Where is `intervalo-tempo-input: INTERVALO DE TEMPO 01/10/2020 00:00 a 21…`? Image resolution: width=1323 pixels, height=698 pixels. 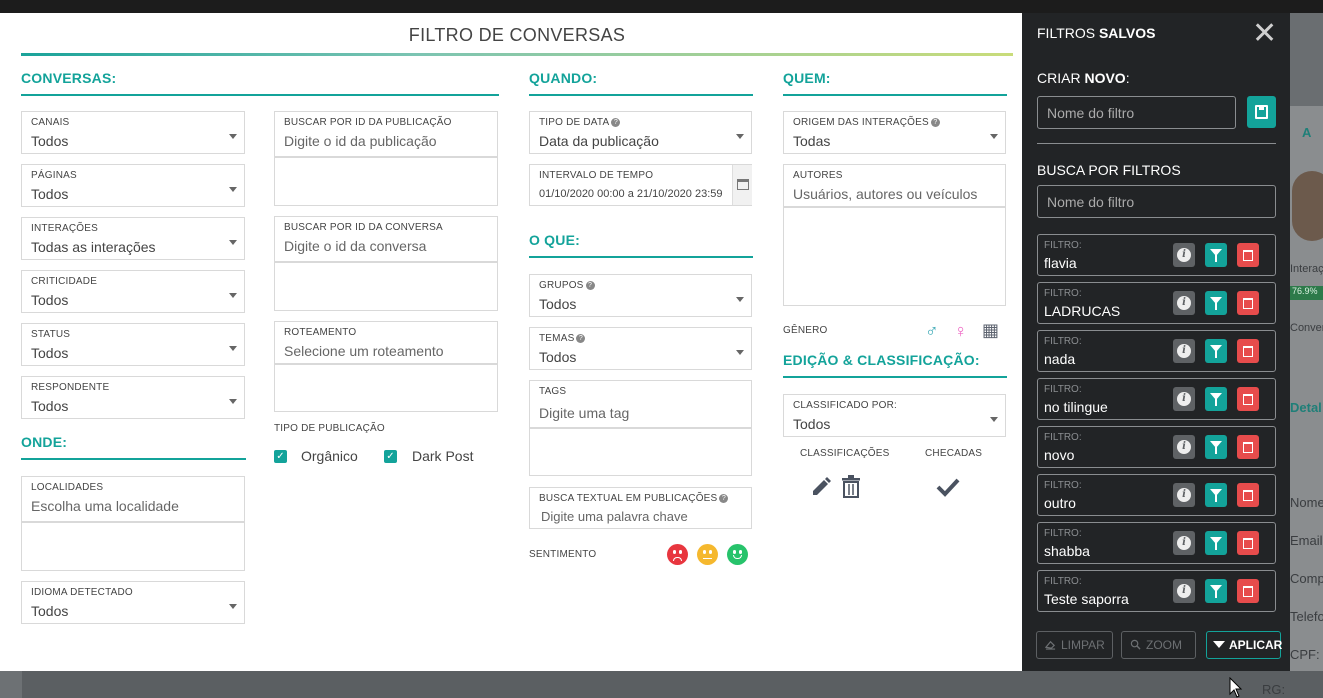
intervalo-tempo-input: INTERVALO DE TEMPO 01/10/2020 00:00 a 21… is located at coordinates (640, 185).